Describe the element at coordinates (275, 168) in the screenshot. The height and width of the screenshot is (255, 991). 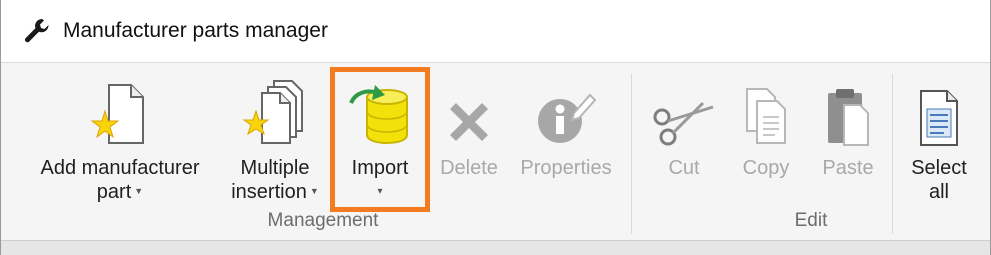
I see `multiple-insertion-label-line1: Multiple` at that location.